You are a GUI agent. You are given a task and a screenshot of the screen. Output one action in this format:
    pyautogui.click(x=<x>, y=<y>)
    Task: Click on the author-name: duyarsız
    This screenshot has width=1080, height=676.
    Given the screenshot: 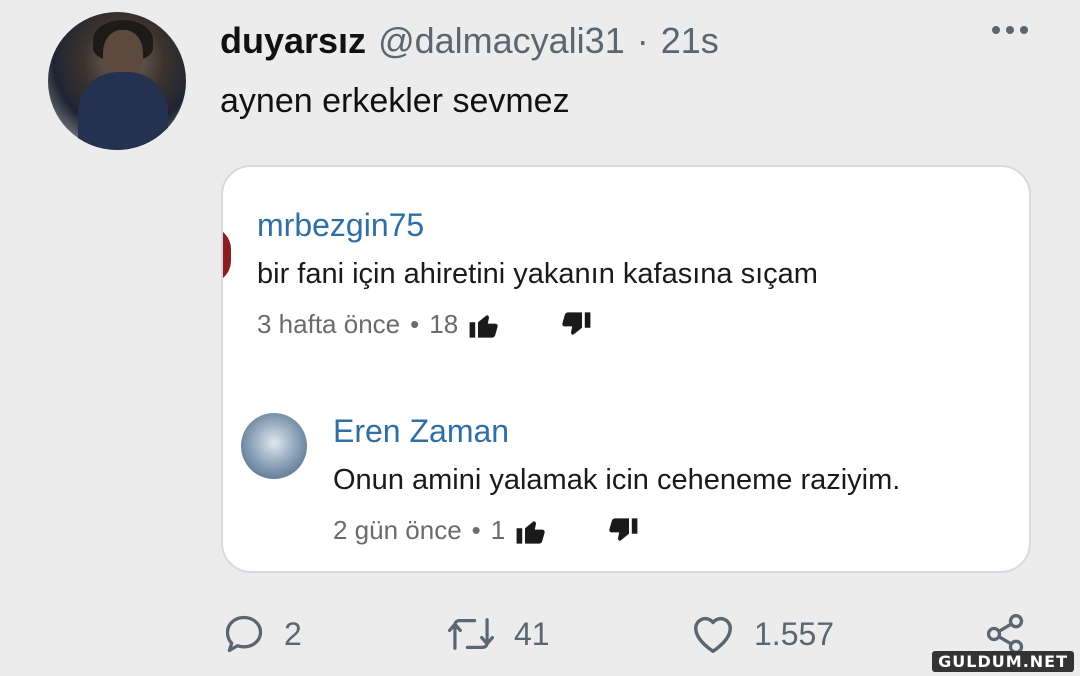 What is the action you would take?
    pyautogui.click(x=293, y=41)
    